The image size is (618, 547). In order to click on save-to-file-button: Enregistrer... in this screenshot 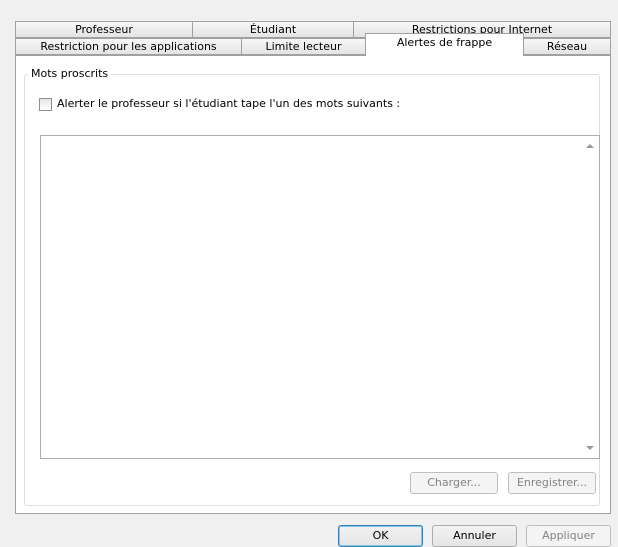, I will do `click(552, 483)`.